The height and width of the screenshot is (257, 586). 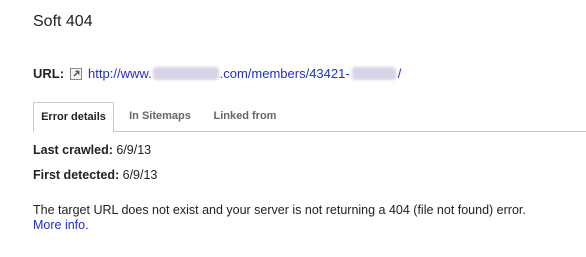 I want to click on first-detected-label: First detected:, so click(x=76, y=175).